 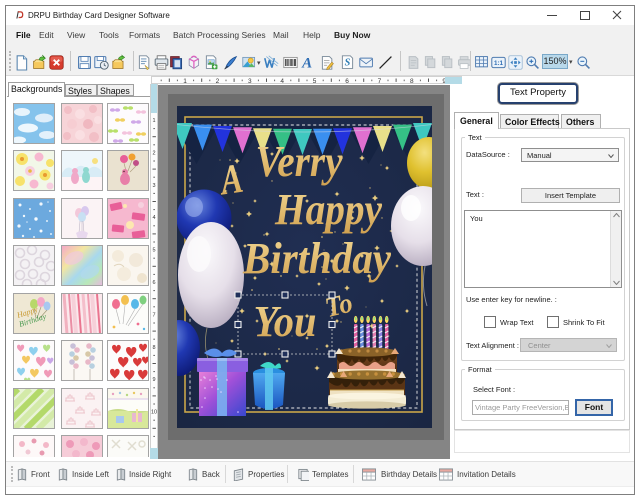 What do you see at coordinates (153, 380) in the screenshot?
I see `svg-text: 9` at bounding box center [153, 380].